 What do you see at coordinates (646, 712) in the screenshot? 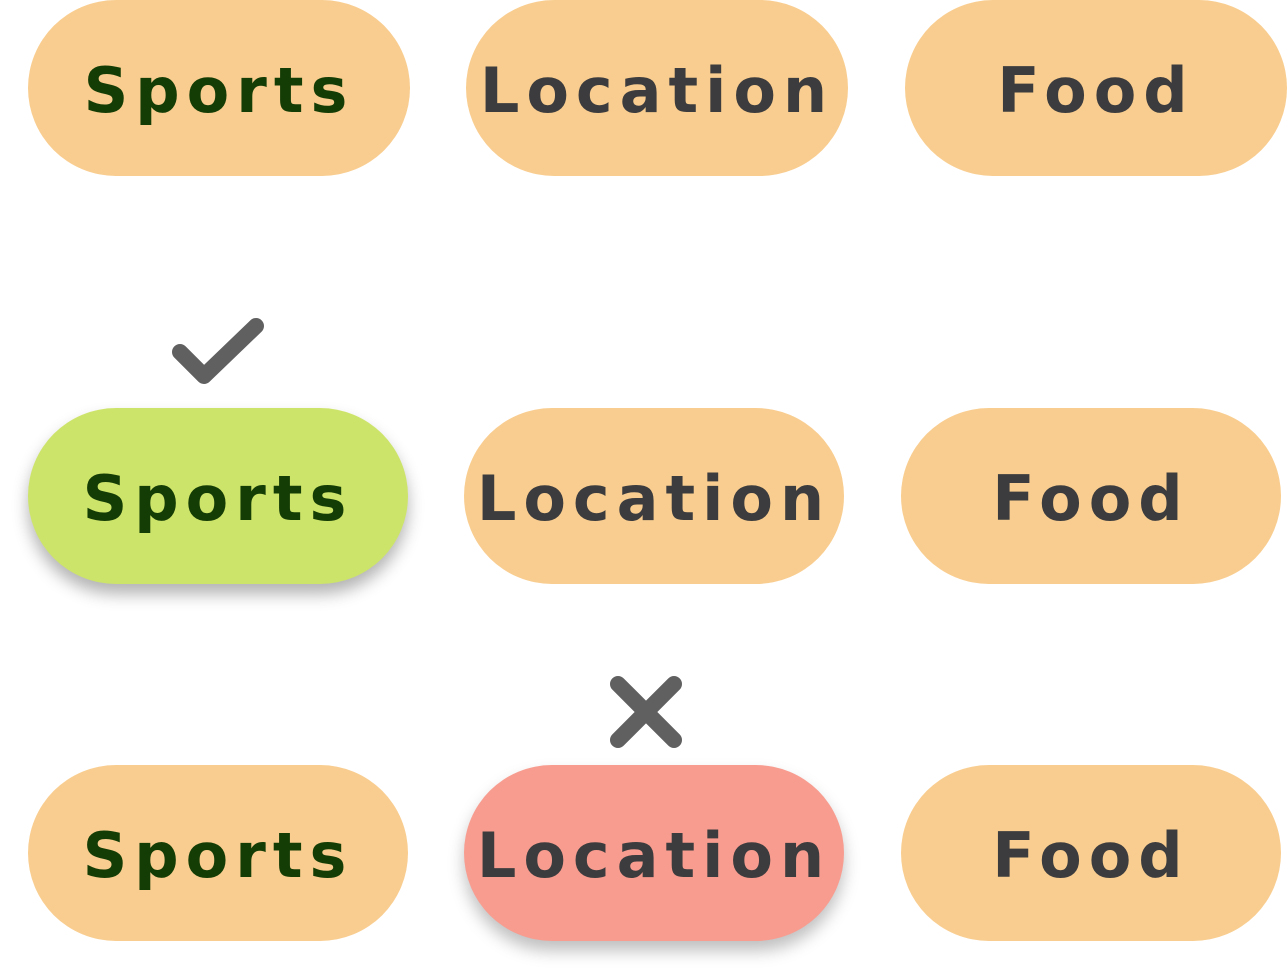
I see `cross-icon` at bounding box center [646, 712].